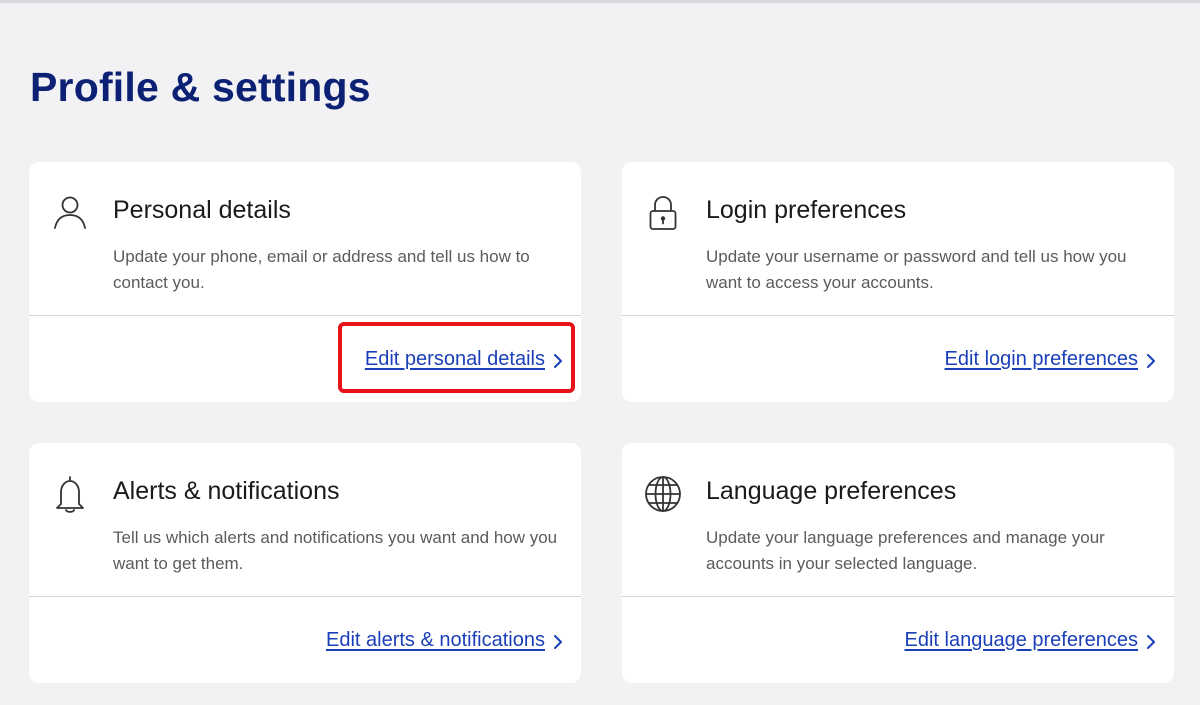  I want to click on lock-icon, so click(663, 213).